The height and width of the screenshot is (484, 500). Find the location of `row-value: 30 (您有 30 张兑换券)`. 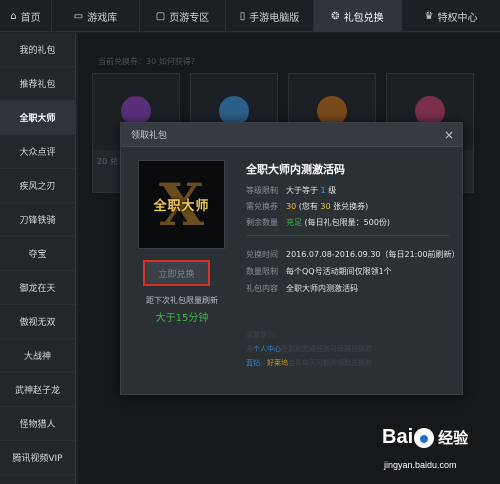

row-value: 30 (您有 30 张兑换券) is located at coordinates (327, 206).